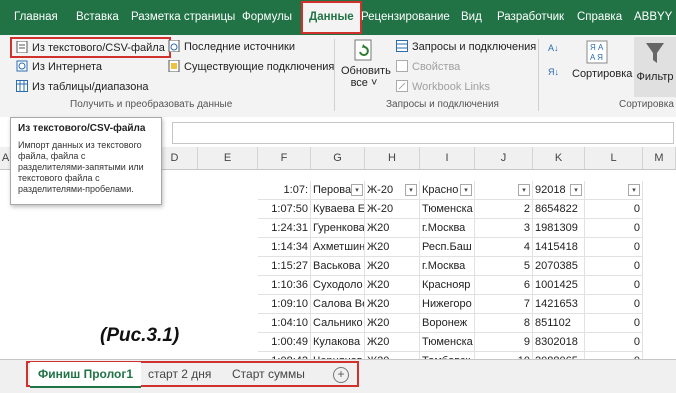  I want to click on cell-id: 851102, so click(559, 323).